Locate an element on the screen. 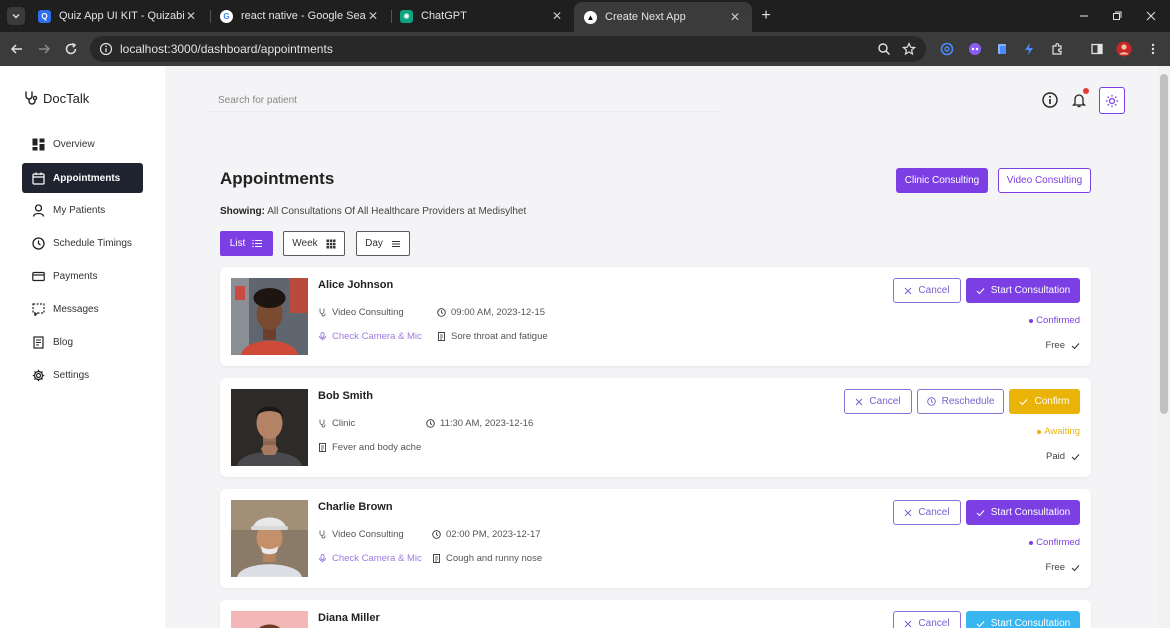 The height and width of the screenshot is (628, 1170). page-scrollbar is located at coordinates (1164, 347).